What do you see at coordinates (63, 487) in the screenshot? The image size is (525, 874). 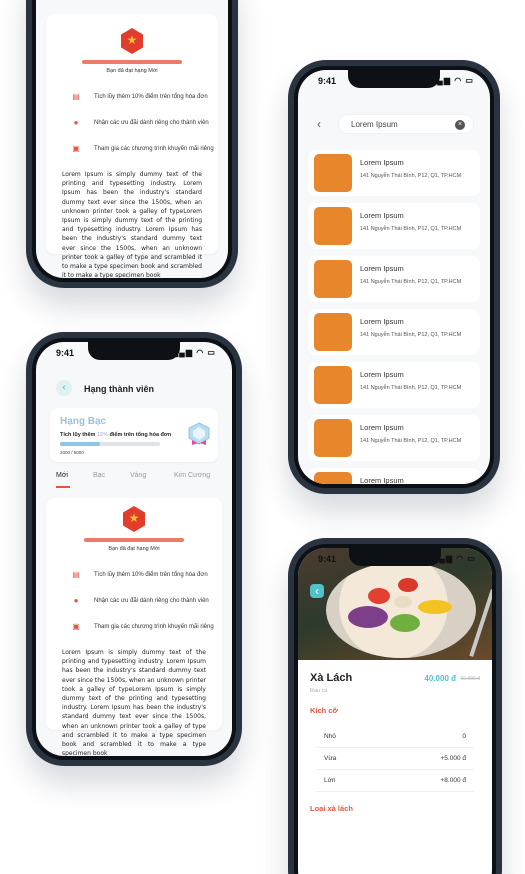 I see `active-tab-indicator` at bounding box center [63, 487].